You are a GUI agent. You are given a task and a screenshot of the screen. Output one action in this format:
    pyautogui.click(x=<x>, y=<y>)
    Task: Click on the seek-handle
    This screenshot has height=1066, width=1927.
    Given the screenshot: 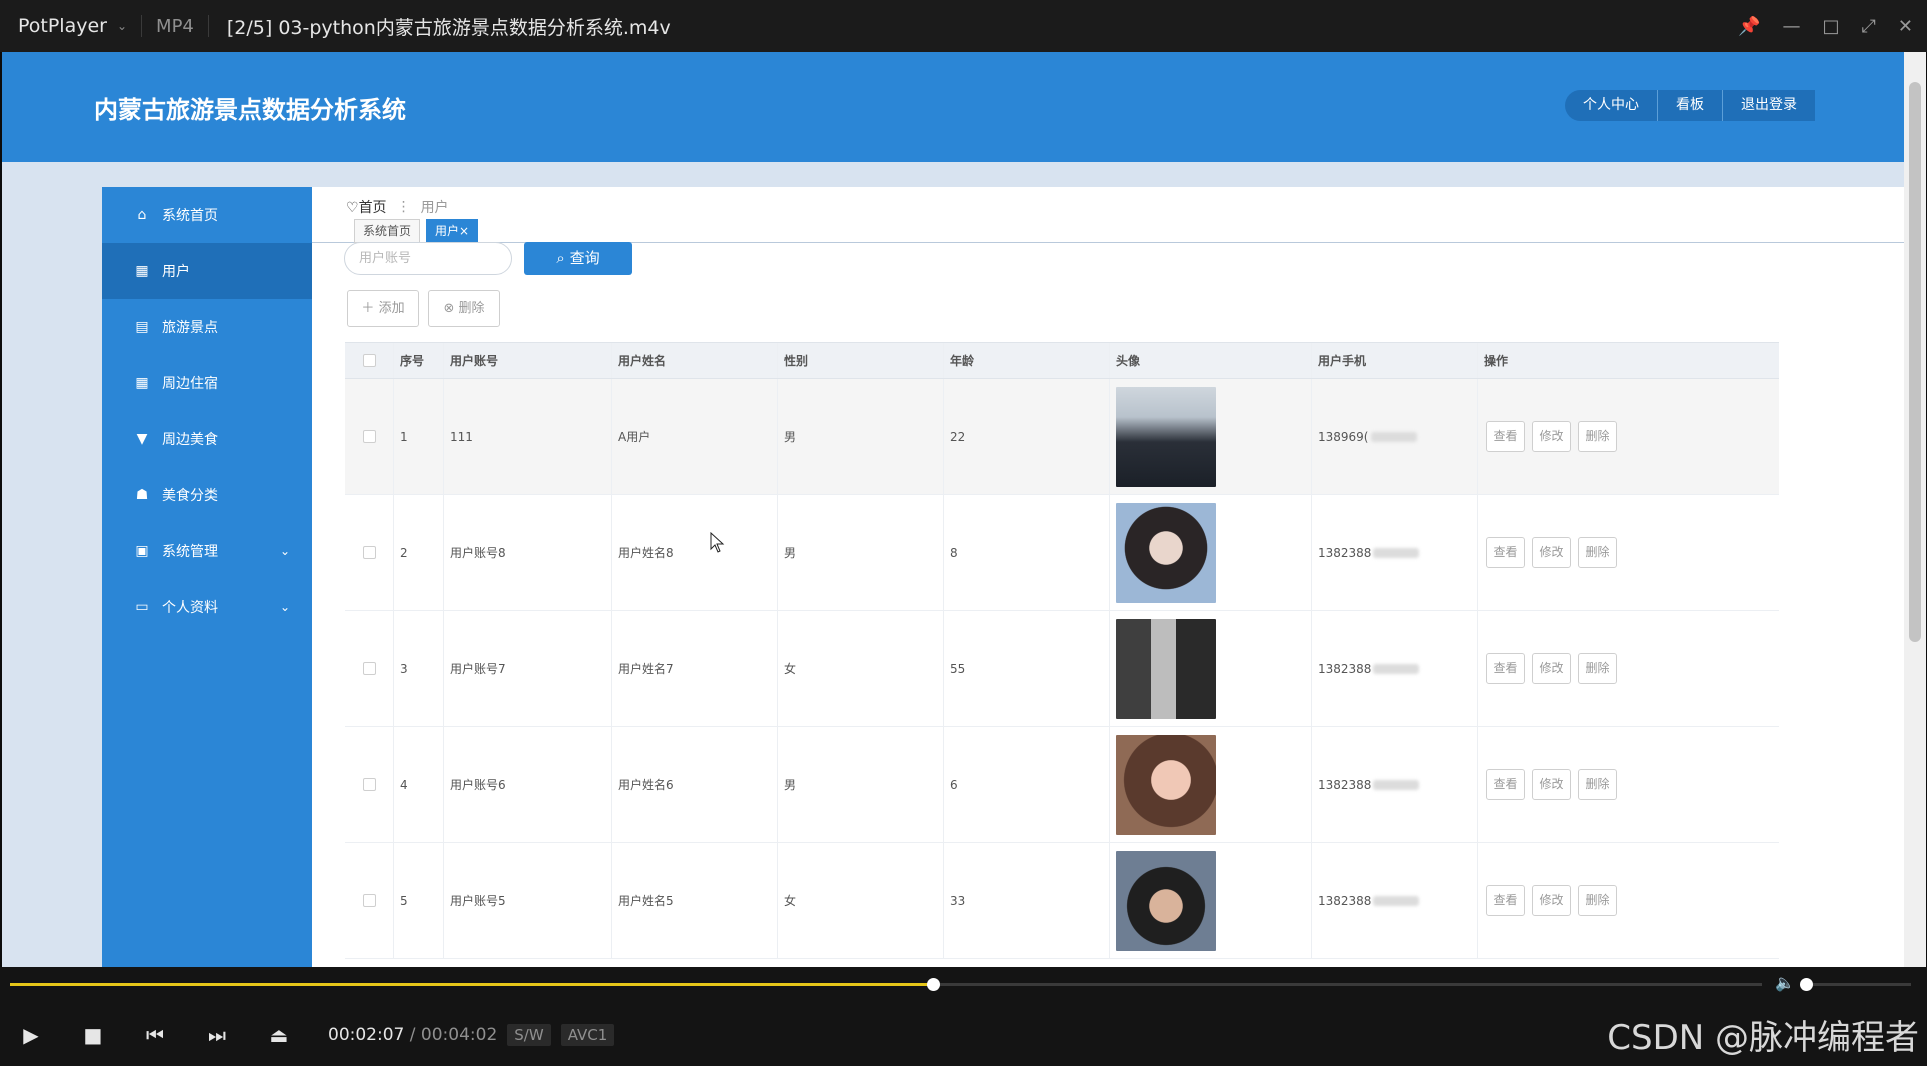 What is the action you would take?
    pyautogui.click(x=934, y=984)
    